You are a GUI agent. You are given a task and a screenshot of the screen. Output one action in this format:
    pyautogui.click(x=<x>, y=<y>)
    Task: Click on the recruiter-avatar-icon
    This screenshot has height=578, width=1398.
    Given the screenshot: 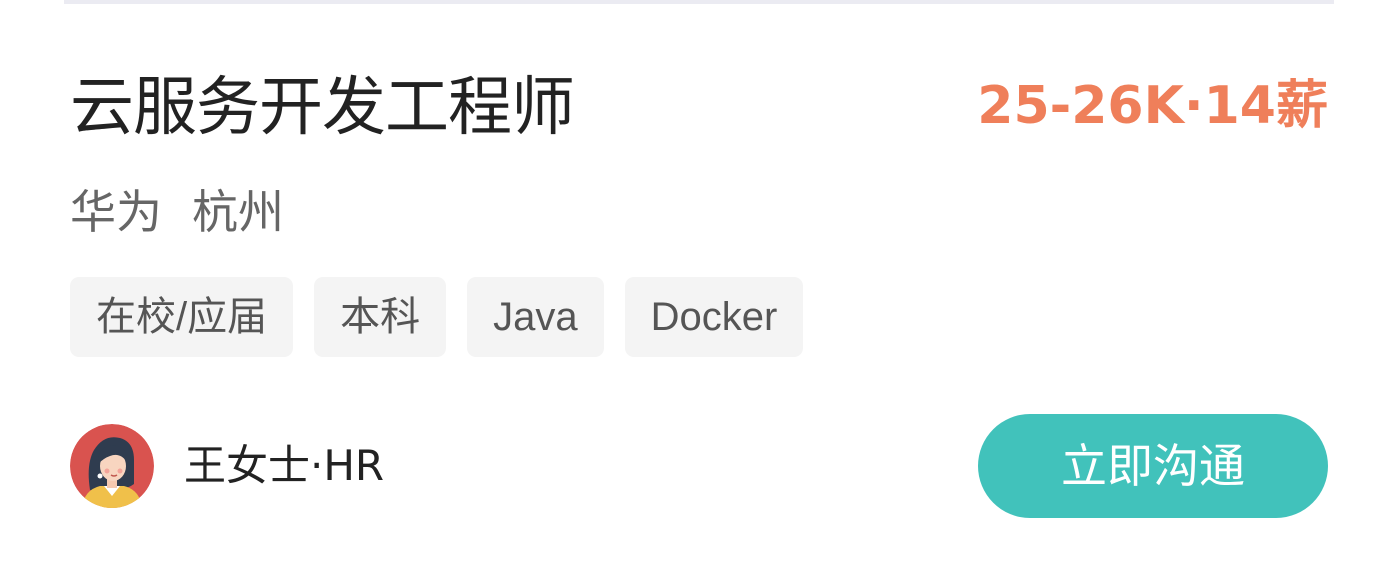 What is the action you would take?
    pyautogui.click(x=112, y=466)
    